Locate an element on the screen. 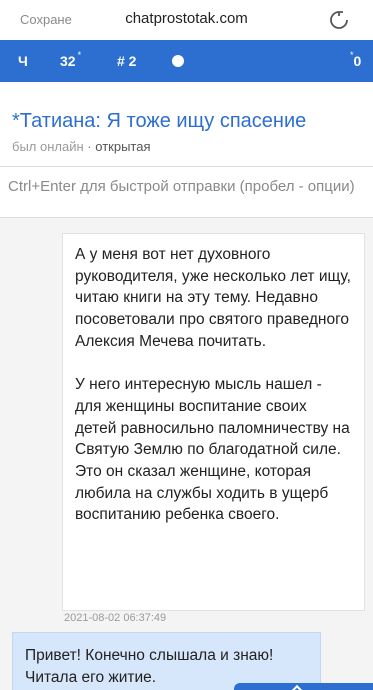 The height and width of the screenshot is (690, 373). top-nav: Ч 32 * # 2 * 0 is located at coordinates (186, 61).